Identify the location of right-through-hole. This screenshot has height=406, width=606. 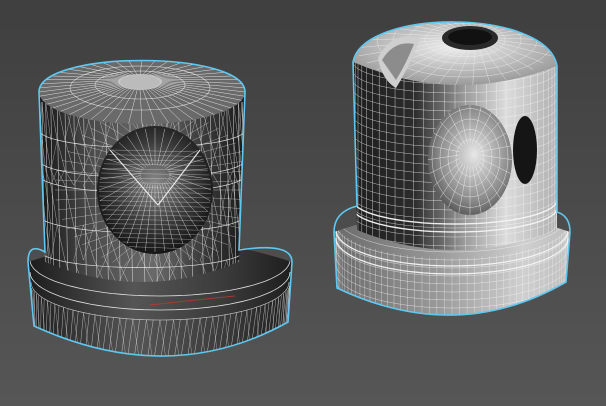
(525, 150).